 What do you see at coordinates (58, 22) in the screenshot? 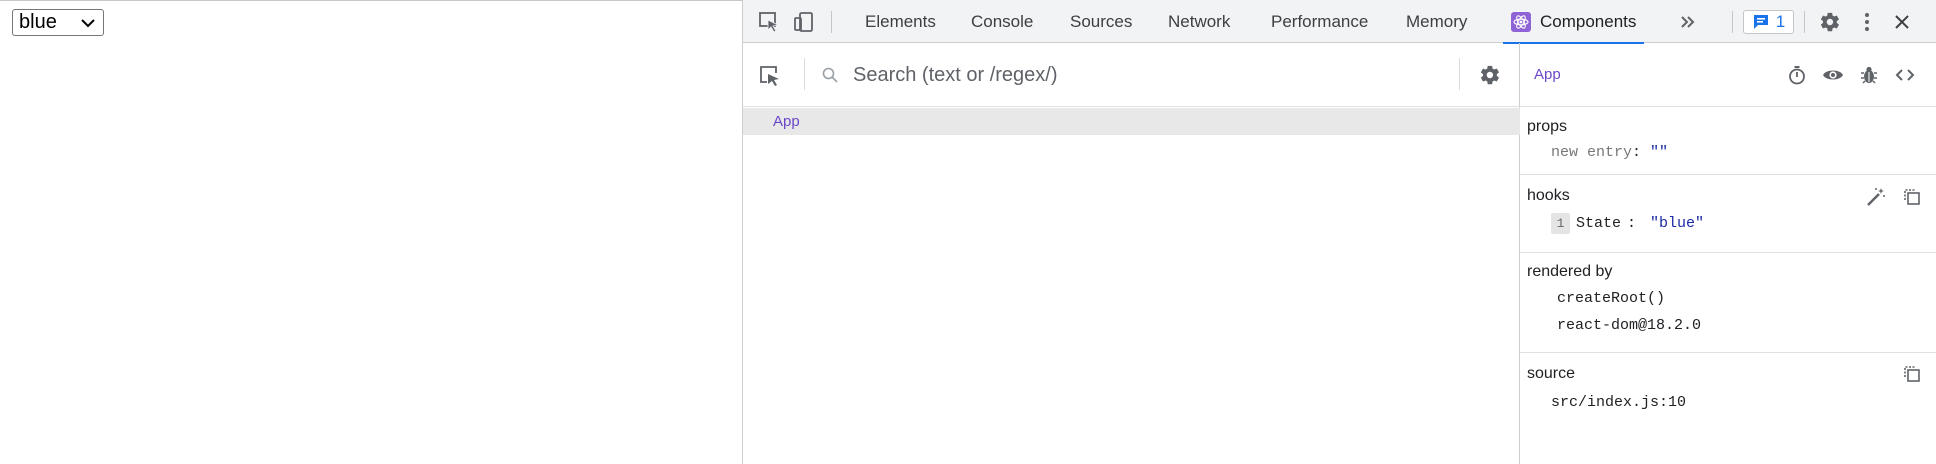
I see `color-select: blue` at bounding box center [58, 22].